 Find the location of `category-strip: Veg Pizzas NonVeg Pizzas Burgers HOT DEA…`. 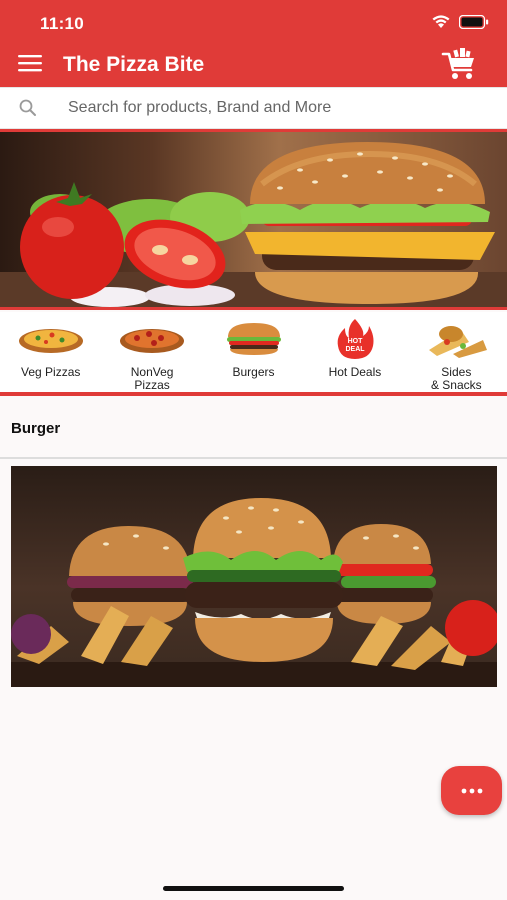

category-strip: Veg Pizzas NonVeg Pizzas Burgers HOT DEA… is located at coordinates (253, 352).